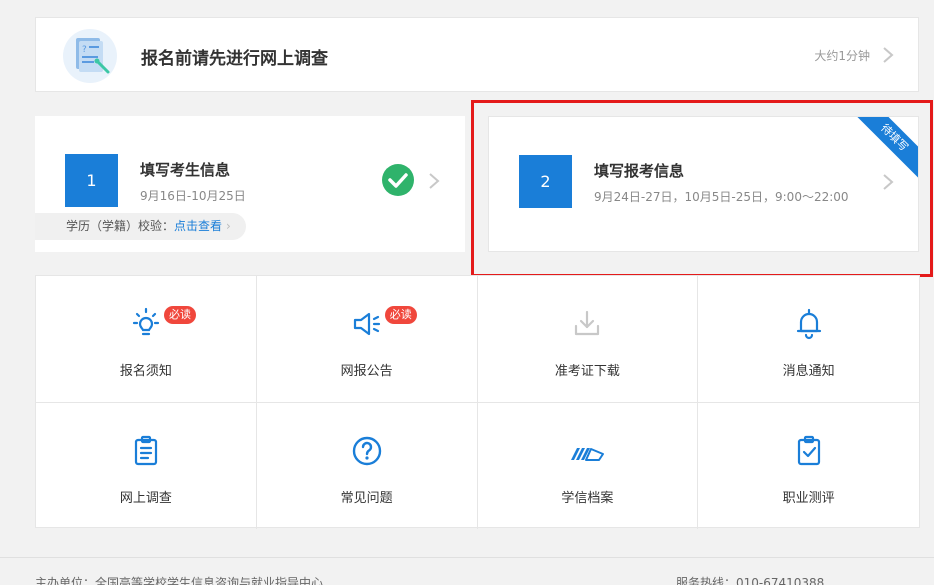 This screenshot has width=934, height=585. What do you see at coordinates (808, 324) in the screenshot?
I see `bell-icon` at bounding box center [808, 324].